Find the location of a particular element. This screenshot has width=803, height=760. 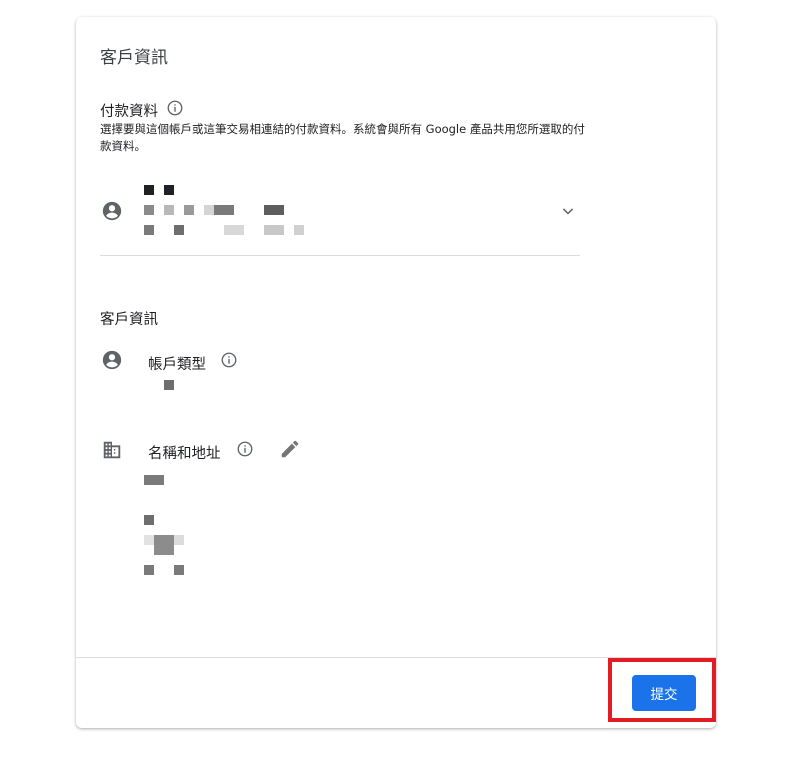

card-title: 客戶資訊 is located at coordinates (134, 58).